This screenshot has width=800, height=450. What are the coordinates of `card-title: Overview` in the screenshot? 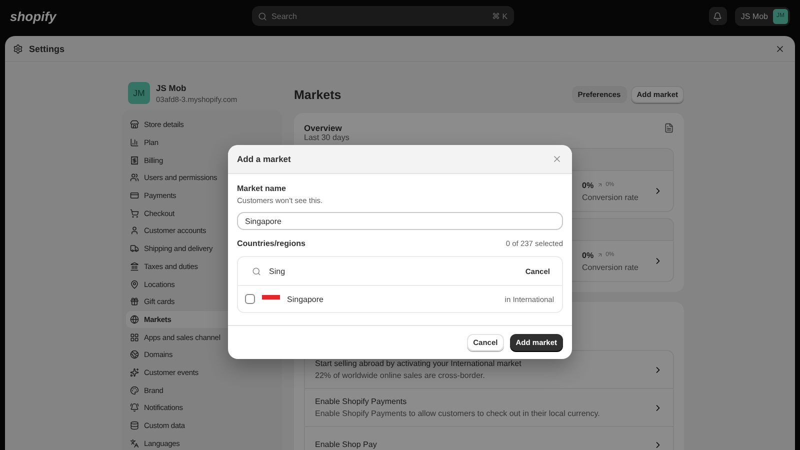 It's located at (323, 128).